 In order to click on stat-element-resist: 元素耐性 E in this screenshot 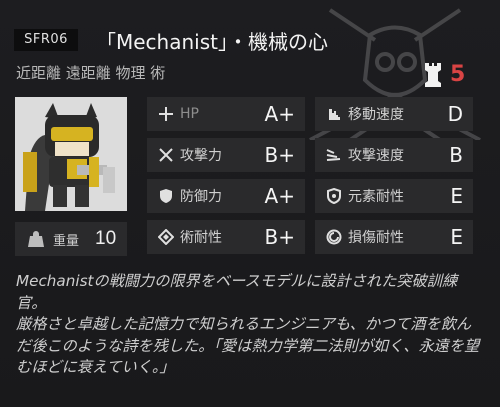, I will do `click(394, 196)`.